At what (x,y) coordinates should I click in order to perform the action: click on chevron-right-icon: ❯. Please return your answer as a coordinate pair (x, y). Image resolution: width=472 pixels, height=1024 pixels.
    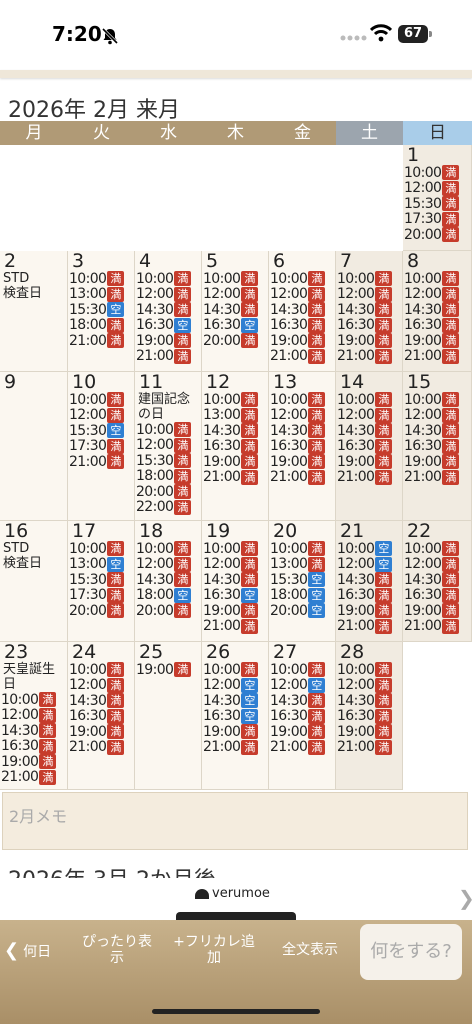
    Looking at the image, I should click on (465, 898).